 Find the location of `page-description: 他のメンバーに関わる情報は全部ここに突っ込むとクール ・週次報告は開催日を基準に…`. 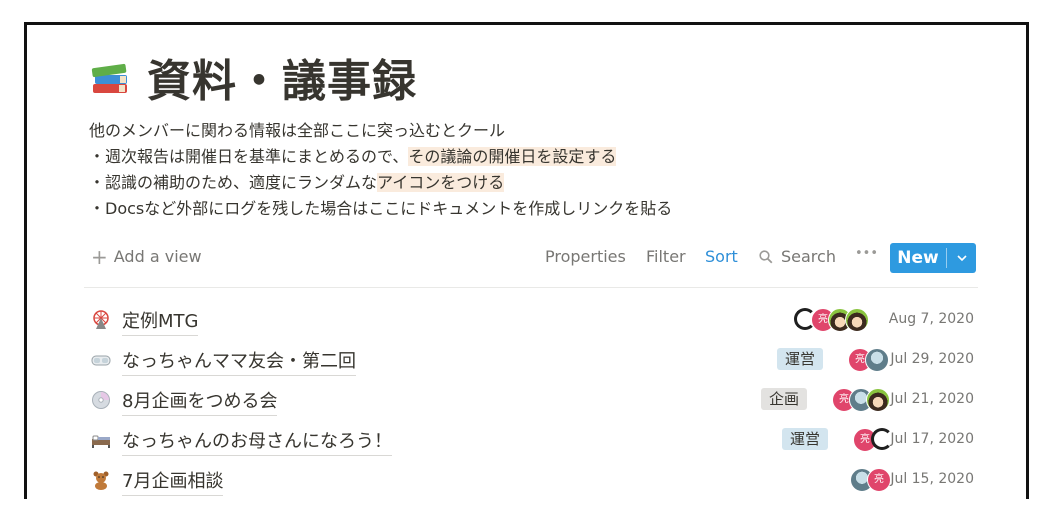

page-description: 他のメンバーに関わる情報は全部ここに突っ込むとクール ・週次報告は開催日を基準に… is located at coordinates (380, 170).